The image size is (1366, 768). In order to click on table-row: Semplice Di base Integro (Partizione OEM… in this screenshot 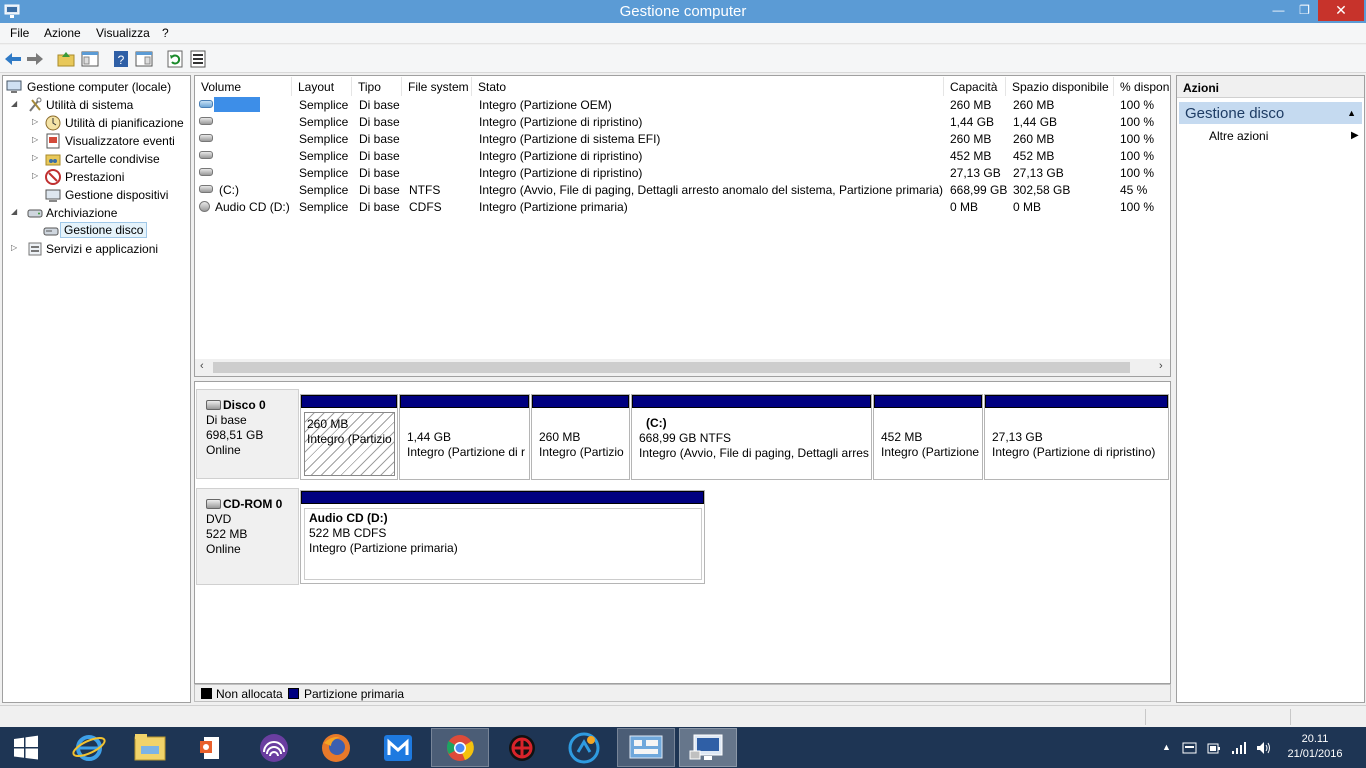, I will do `click(682, 104)`.